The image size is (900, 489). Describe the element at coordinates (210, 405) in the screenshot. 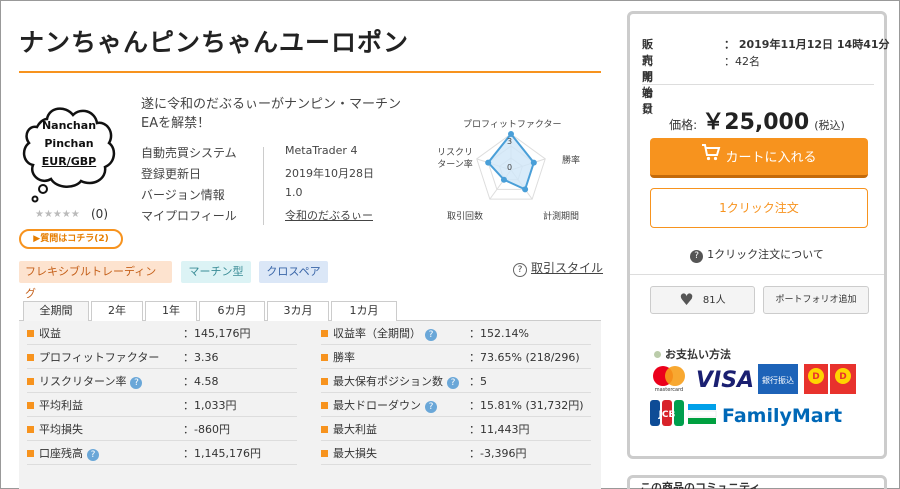

I see `stat-value: ：1,033円` at that location.